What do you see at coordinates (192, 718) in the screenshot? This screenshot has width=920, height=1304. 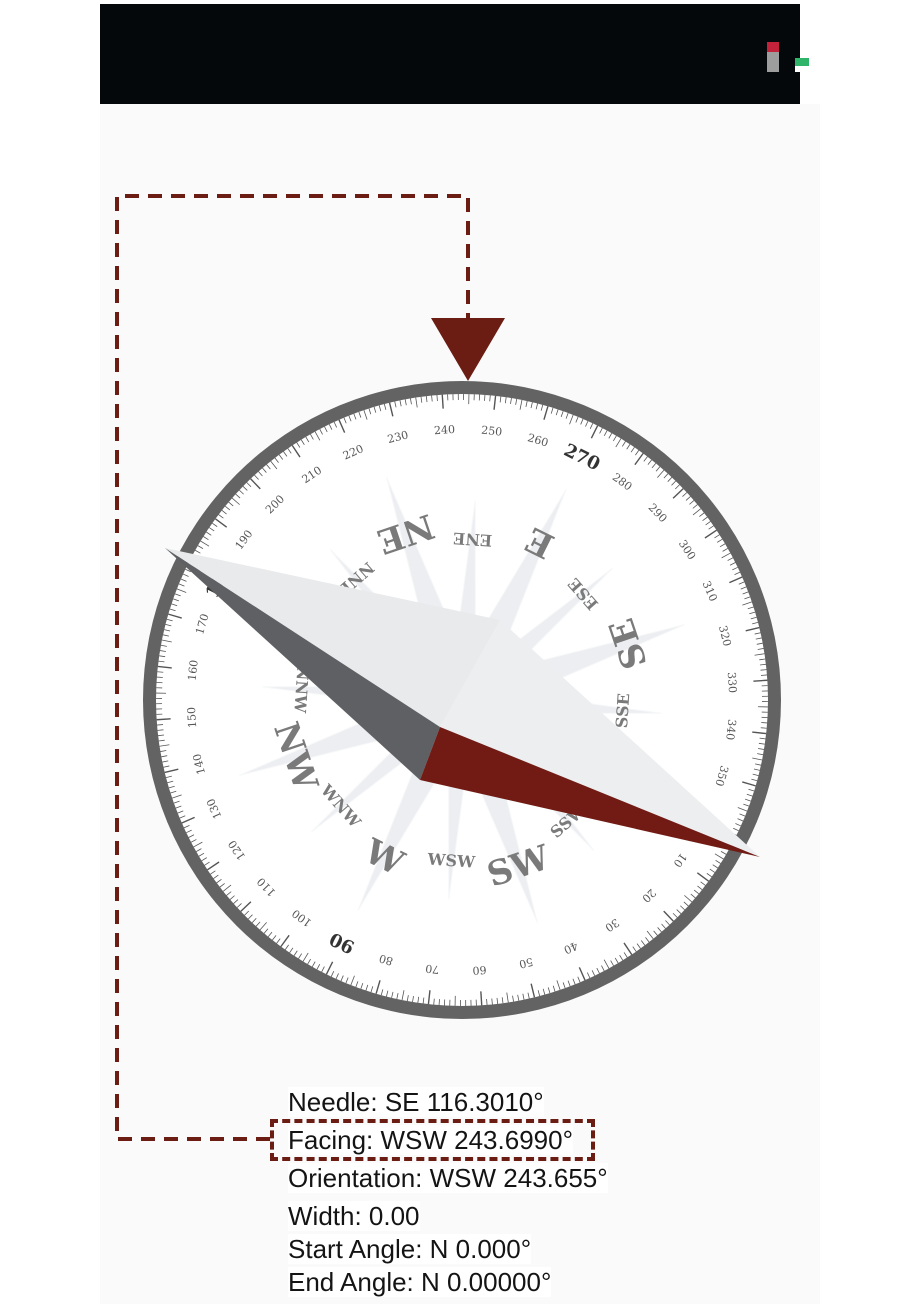 I see `degree-label: 150` at bounding box center [192, 718].